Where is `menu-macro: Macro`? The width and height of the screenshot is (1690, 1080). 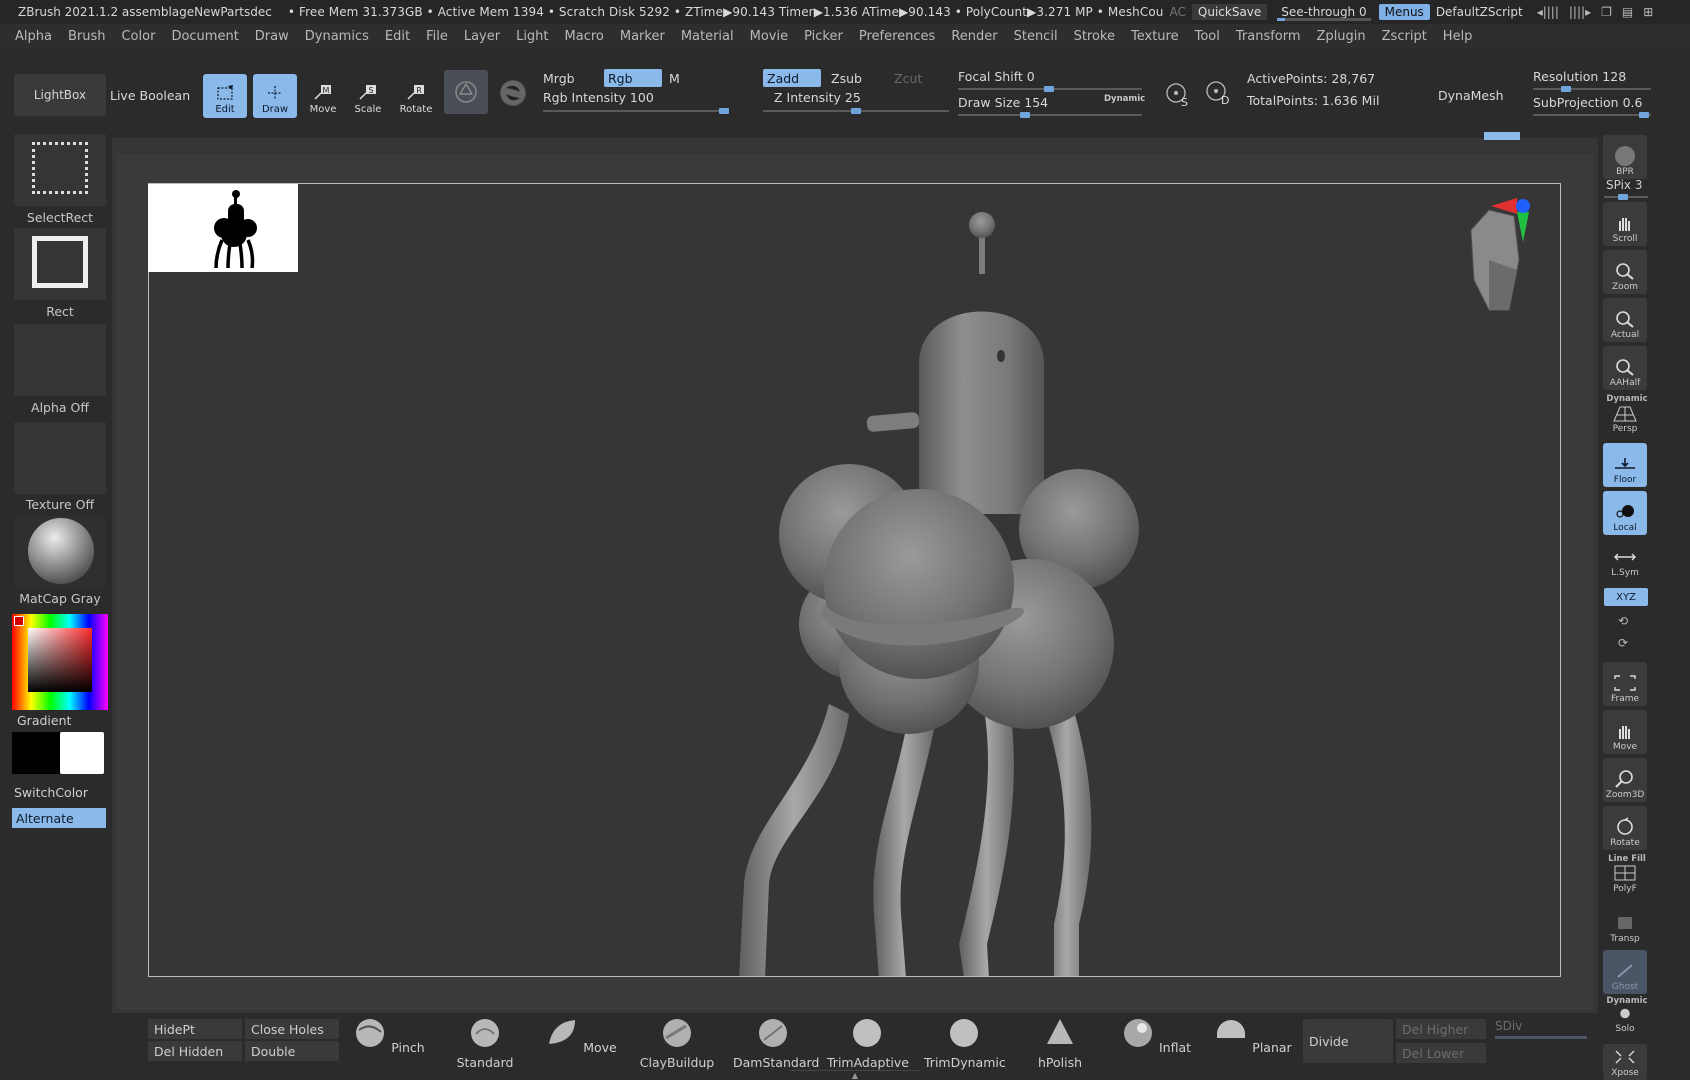 menu-macro: Macro is located at coordinates (584, 36).